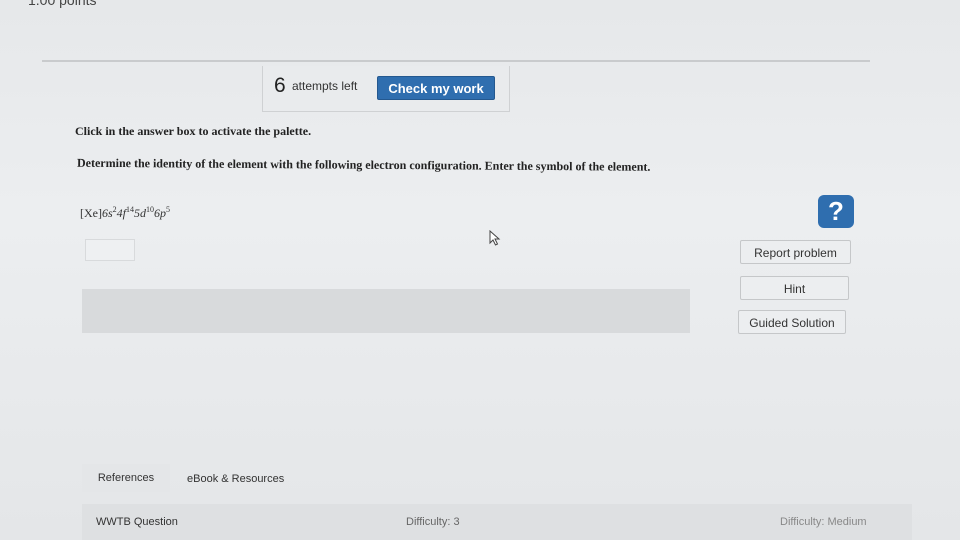 This screenshot has width=960, height=540. I want to click on header-divider, so click(456, 61).